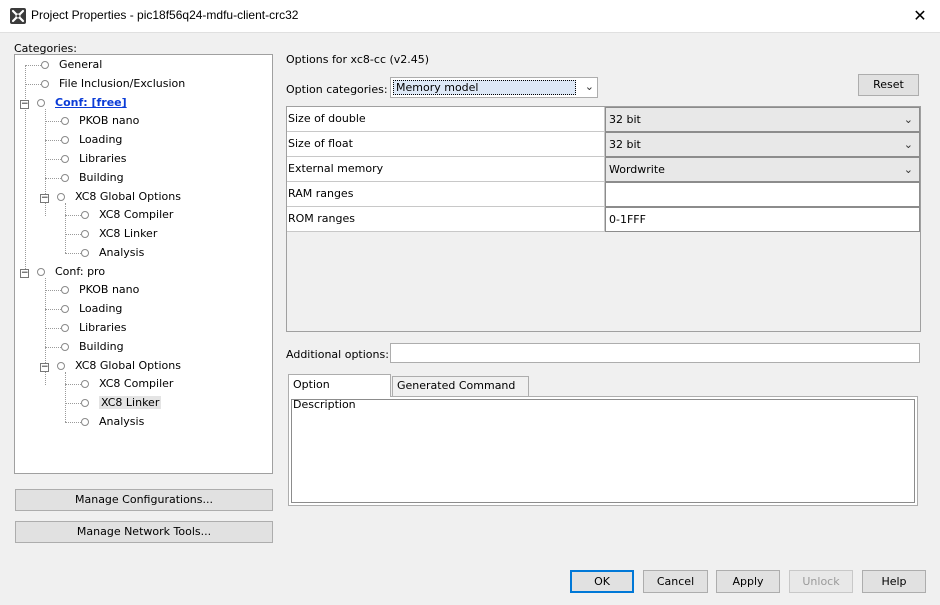 This screenshot has width=940, height=605. I want to click on property-name: ROM ranges, so click(446, 219).